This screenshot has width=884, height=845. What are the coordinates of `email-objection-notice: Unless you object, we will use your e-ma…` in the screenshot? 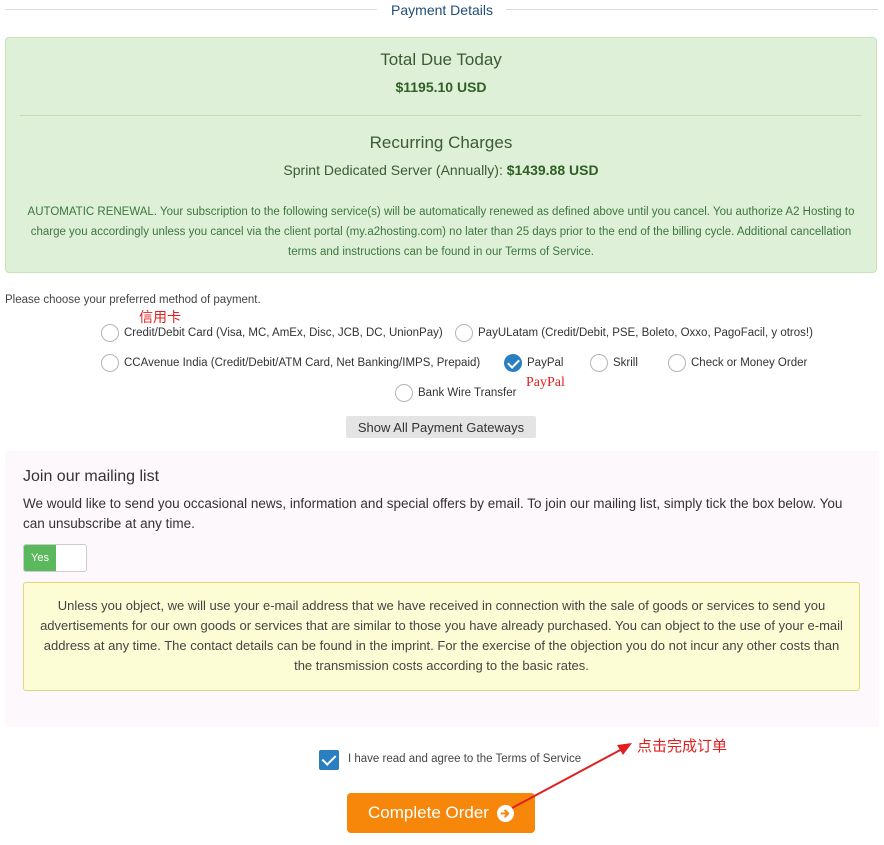 It's located at (441, 636).